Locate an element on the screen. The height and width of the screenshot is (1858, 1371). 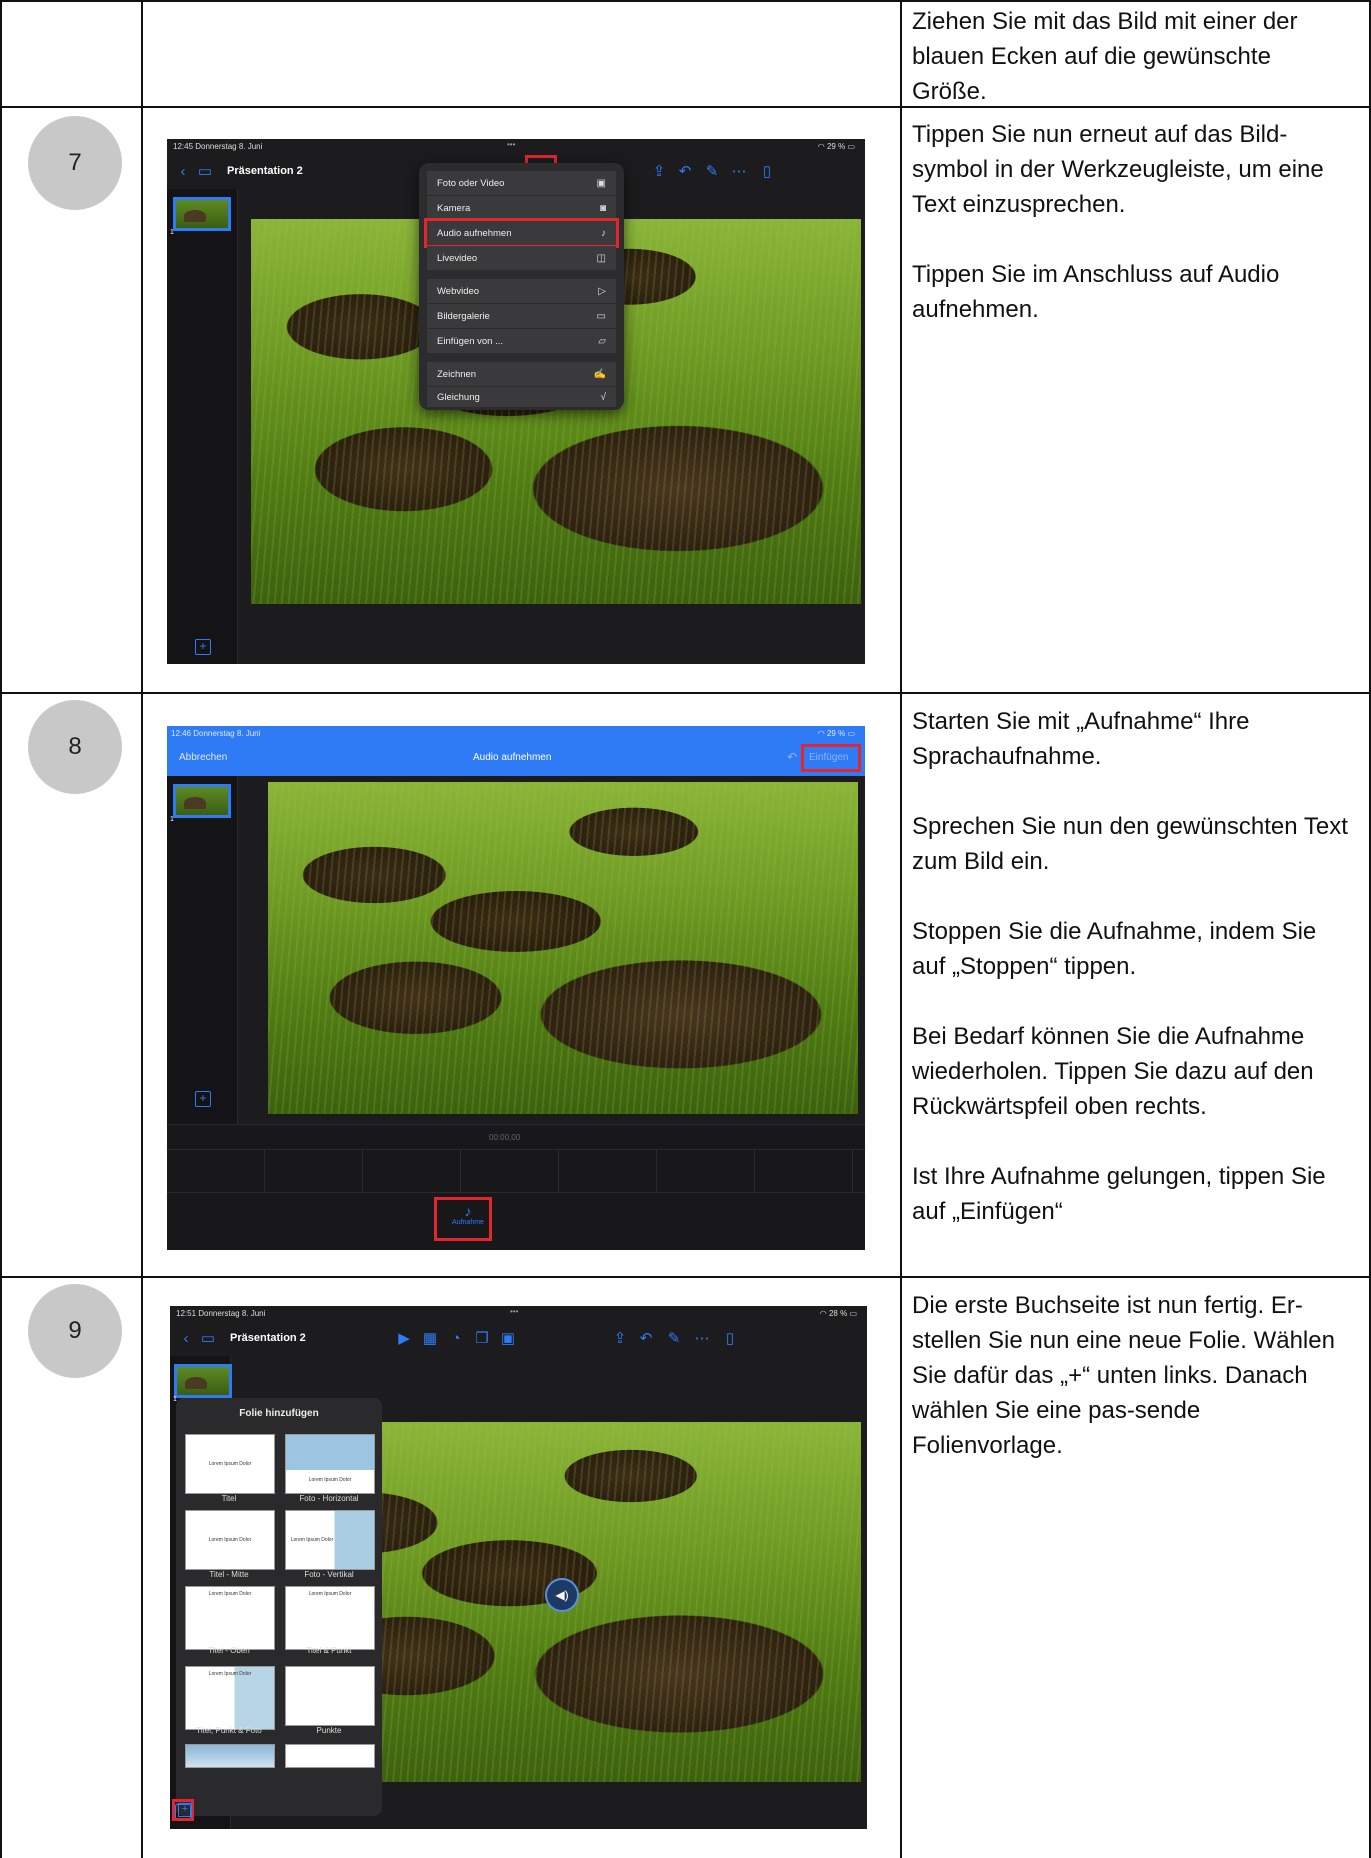
template-title: Lorem Ipsum Dolor is located at coordinates (230, 1464).